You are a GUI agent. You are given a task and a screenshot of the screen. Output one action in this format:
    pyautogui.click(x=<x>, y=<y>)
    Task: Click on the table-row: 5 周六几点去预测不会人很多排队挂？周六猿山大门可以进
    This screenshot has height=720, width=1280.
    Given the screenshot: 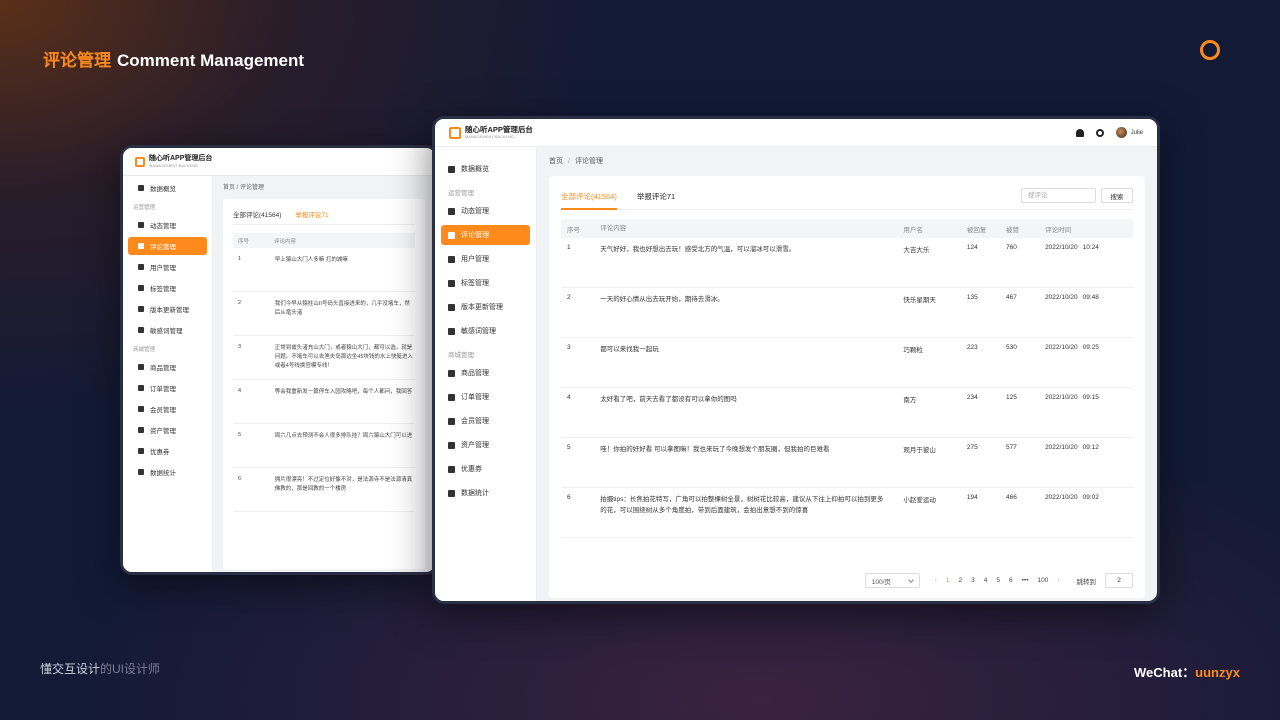 What is the action you would take?
    pyautogui.click(x=324, y=446)
    